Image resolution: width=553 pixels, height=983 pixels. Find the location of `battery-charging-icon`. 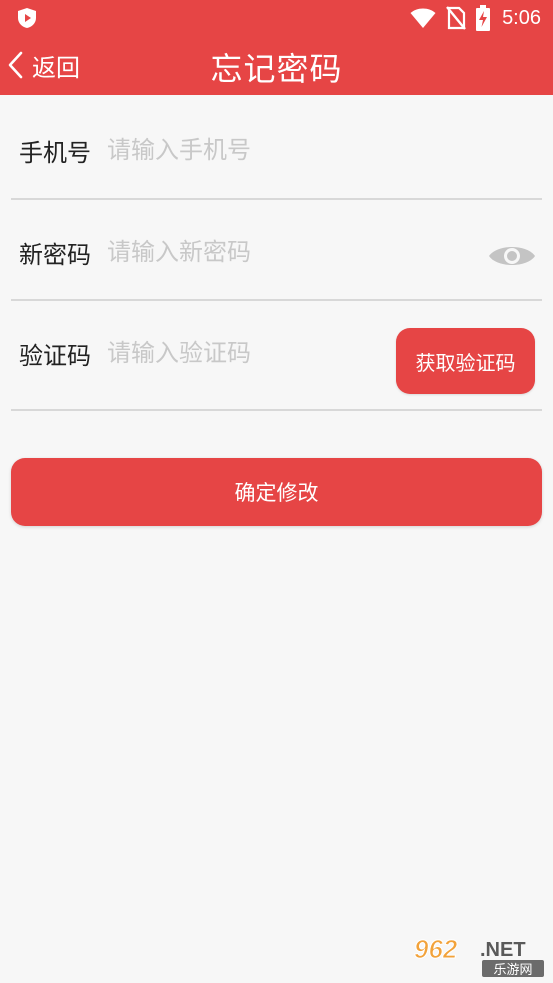

battery-charging-icon is located at coordinates (483, 18).